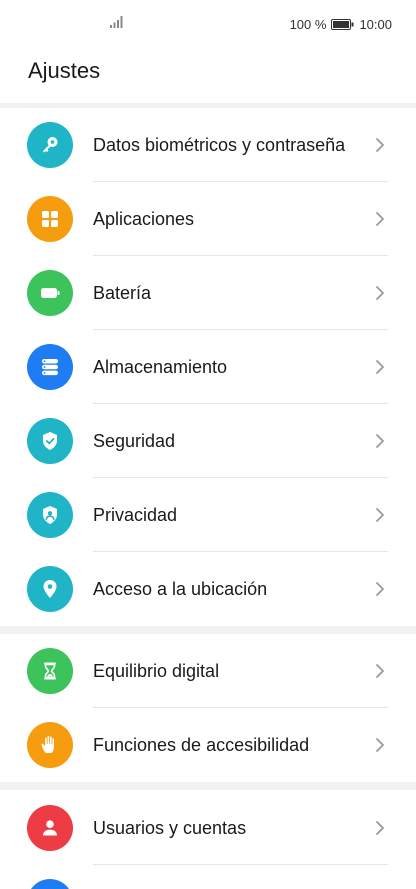  I want to click on settings-item-label: Usuarios y cuentas, so click(170, 828).